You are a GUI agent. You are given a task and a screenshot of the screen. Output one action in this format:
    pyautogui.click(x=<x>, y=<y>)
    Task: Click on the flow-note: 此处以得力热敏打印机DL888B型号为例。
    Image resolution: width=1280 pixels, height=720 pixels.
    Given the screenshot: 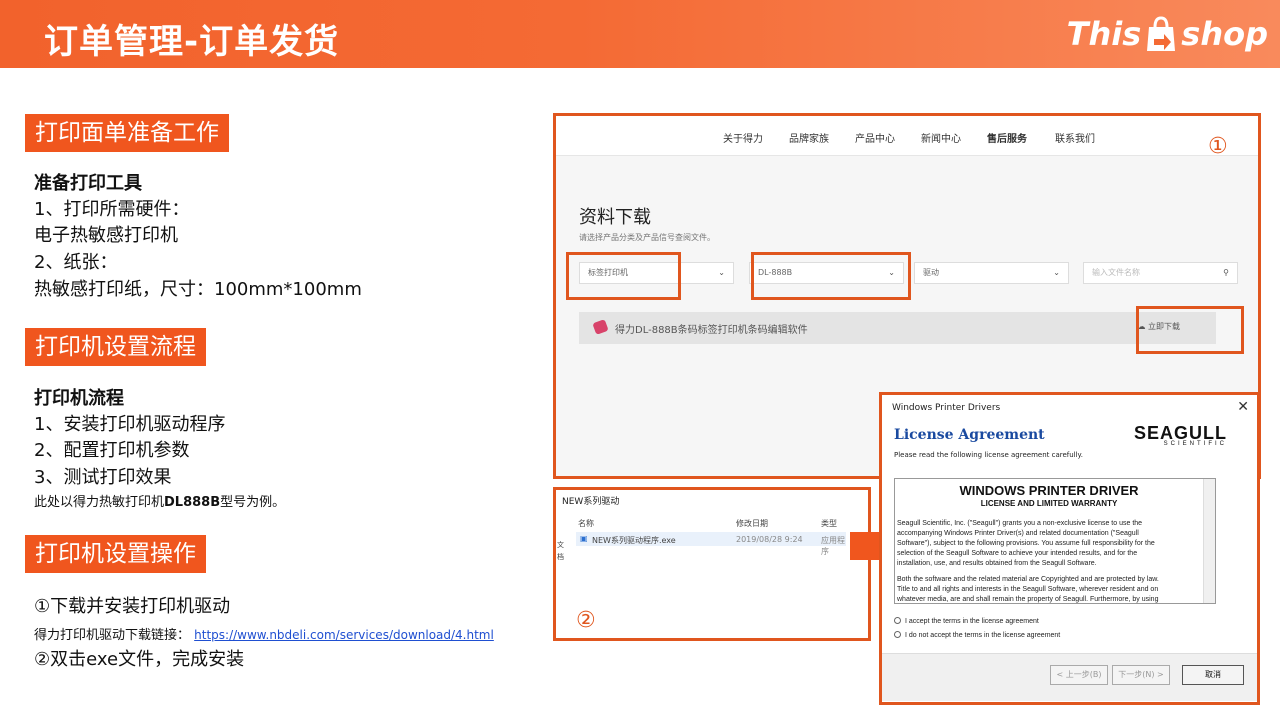 What is the action you would take?
    pyautogui.click(x=159, y=503)
    